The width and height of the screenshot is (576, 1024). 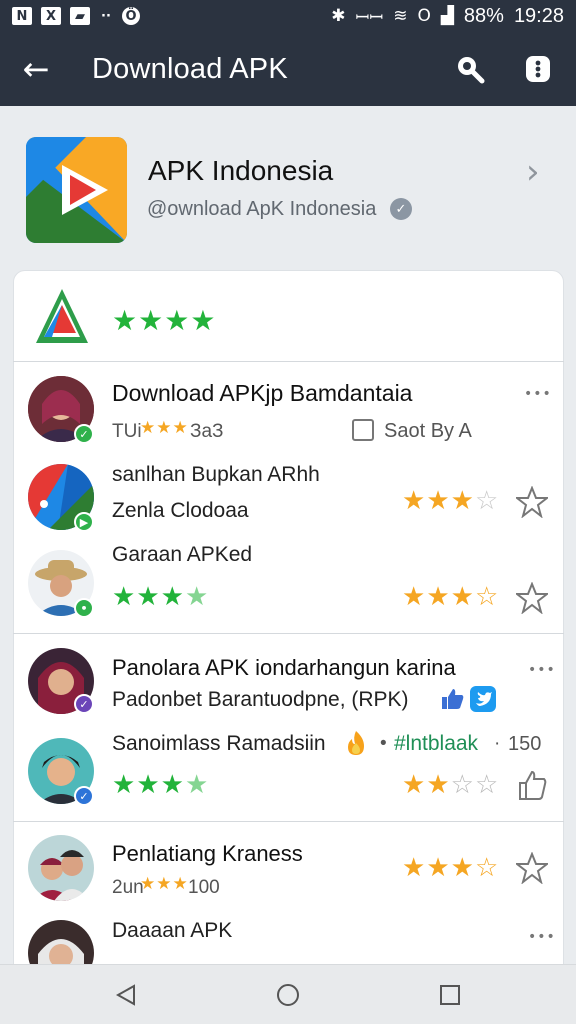 I want to click on back-button: ←, so click(x=36, y=69).